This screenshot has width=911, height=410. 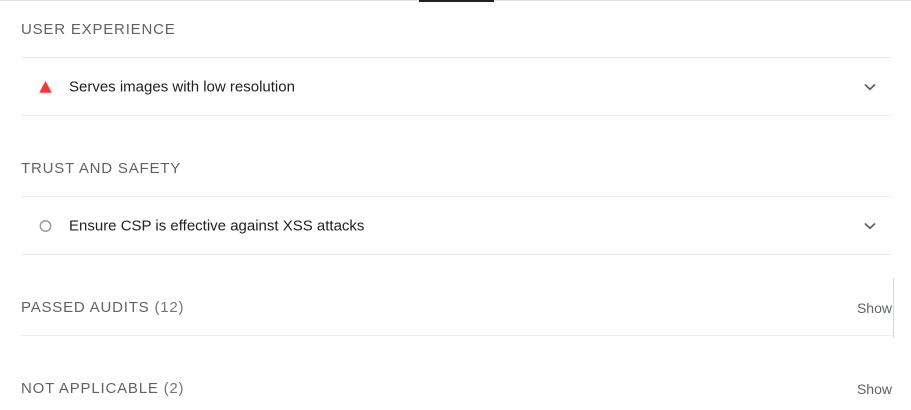 I want to click on group-title-label: TRUST AND SAFETY, so click(x=101, y=168).